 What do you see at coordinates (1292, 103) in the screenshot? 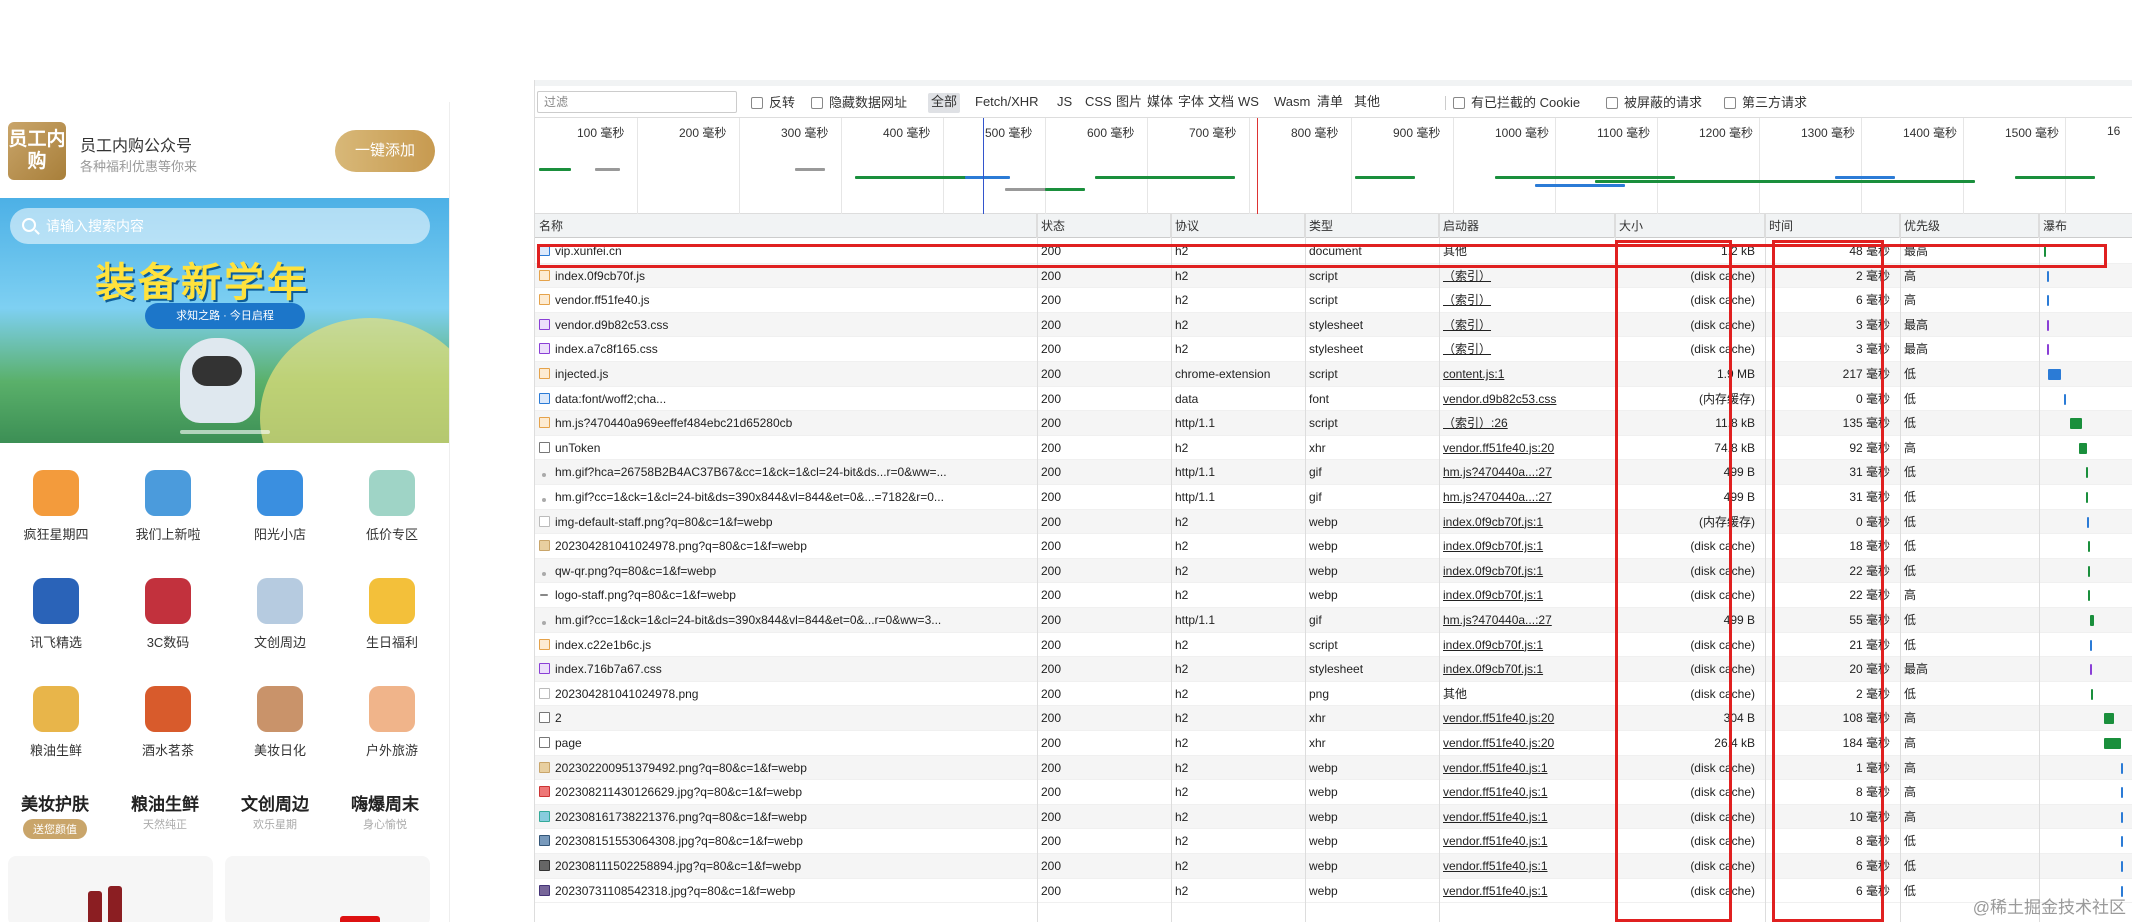
I see `type-filter-9: Wasm` at bounding box center [1292, 103].